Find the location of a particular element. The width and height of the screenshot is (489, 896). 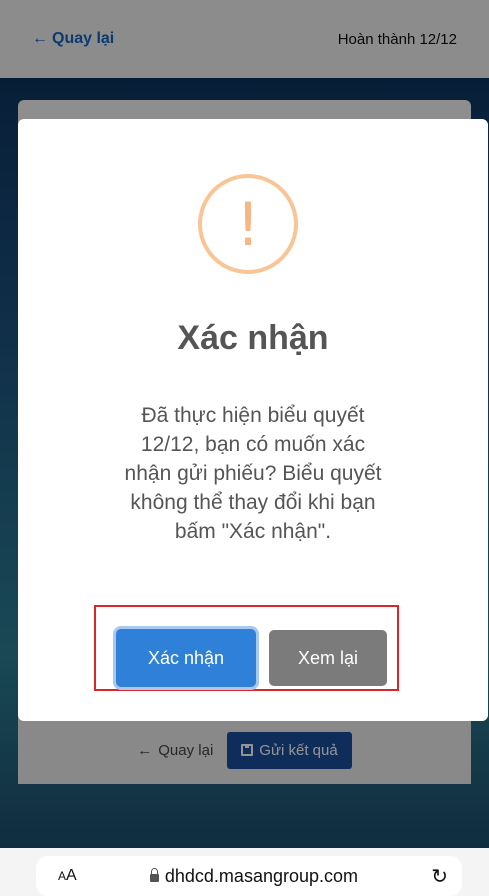

text-size-button: AA is located at coordinates (67, 876).